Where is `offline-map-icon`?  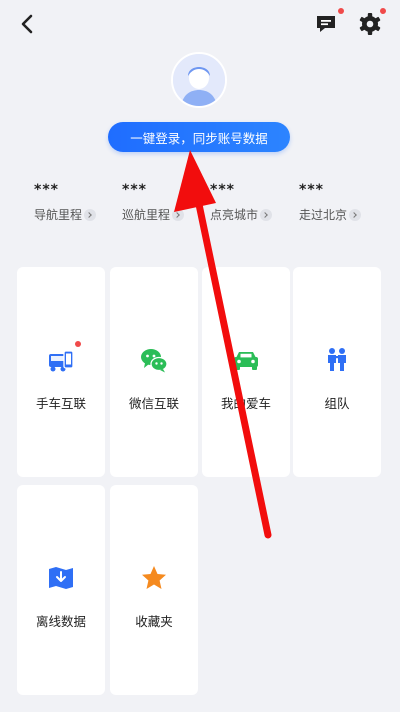
offline-map-icon is located at coordinates (61, 578).